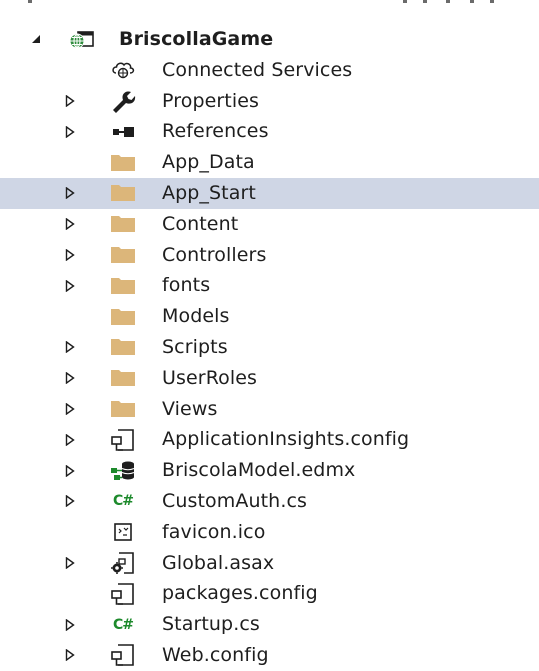  I want to click on tree-item-favicon-ico: favicon.ico, so click(269, 532).